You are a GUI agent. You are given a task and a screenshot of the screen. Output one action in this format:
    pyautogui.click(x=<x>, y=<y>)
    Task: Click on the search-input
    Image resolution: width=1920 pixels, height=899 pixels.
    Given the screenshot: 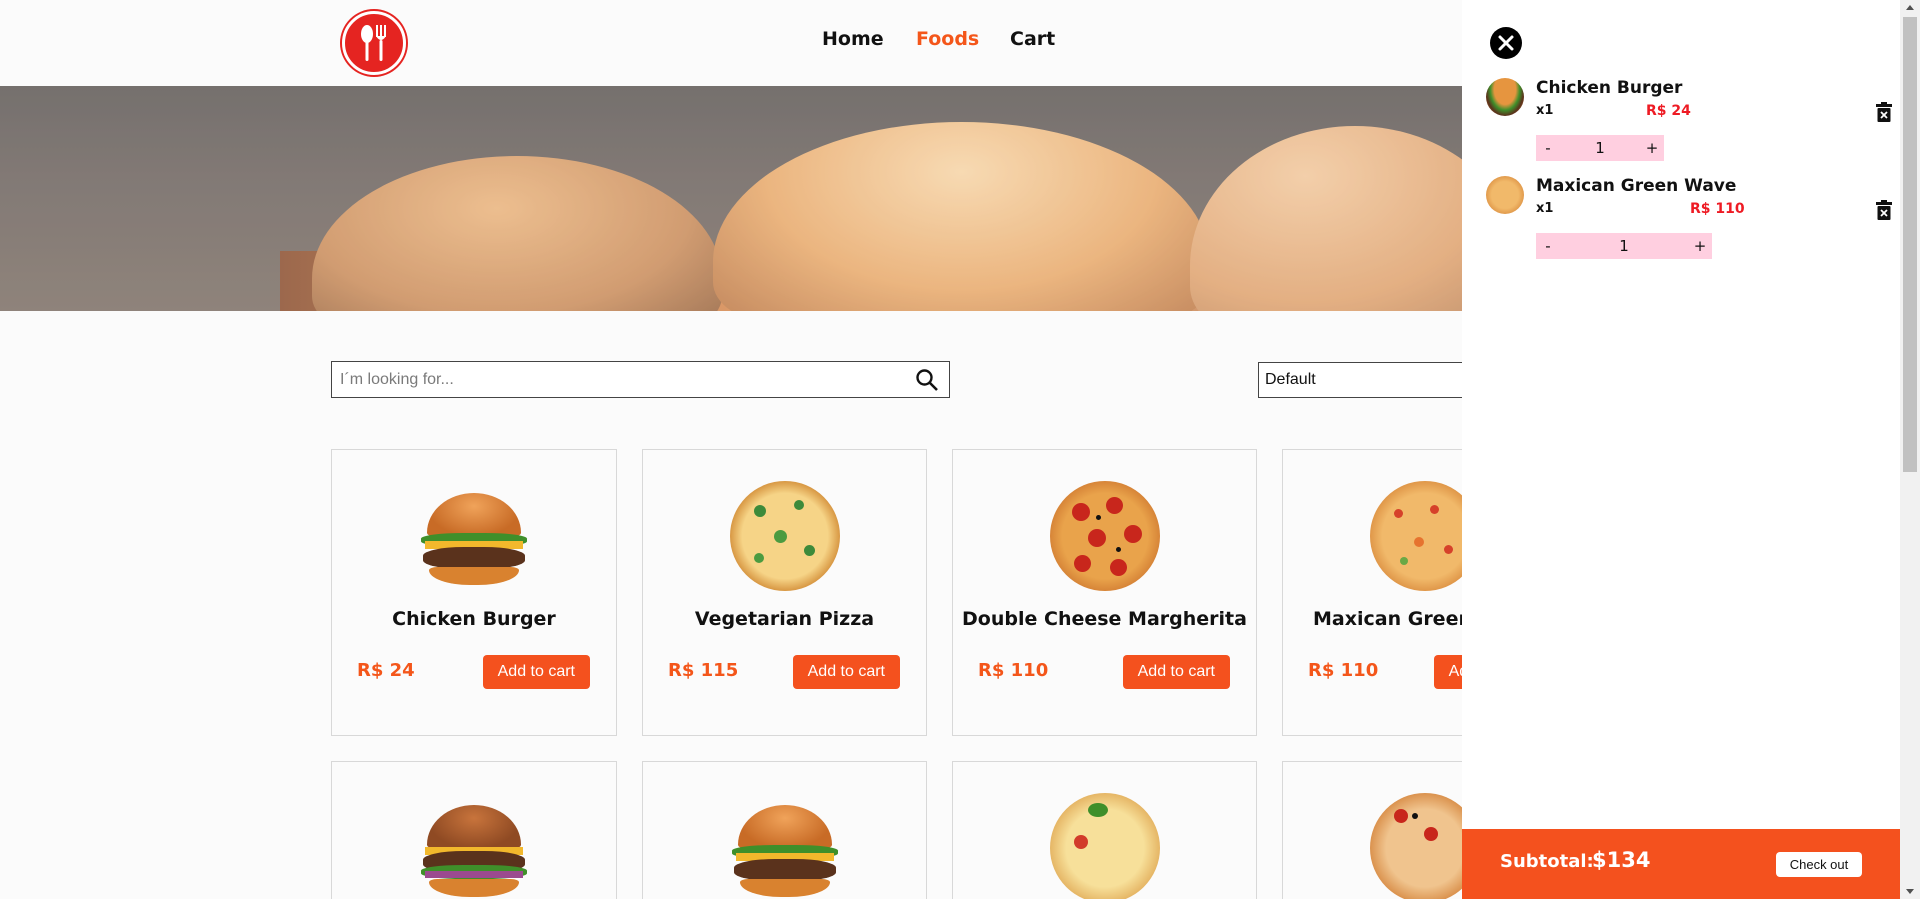 What is the action you would take?
    pyautogui.click(x=612, y=379)
    